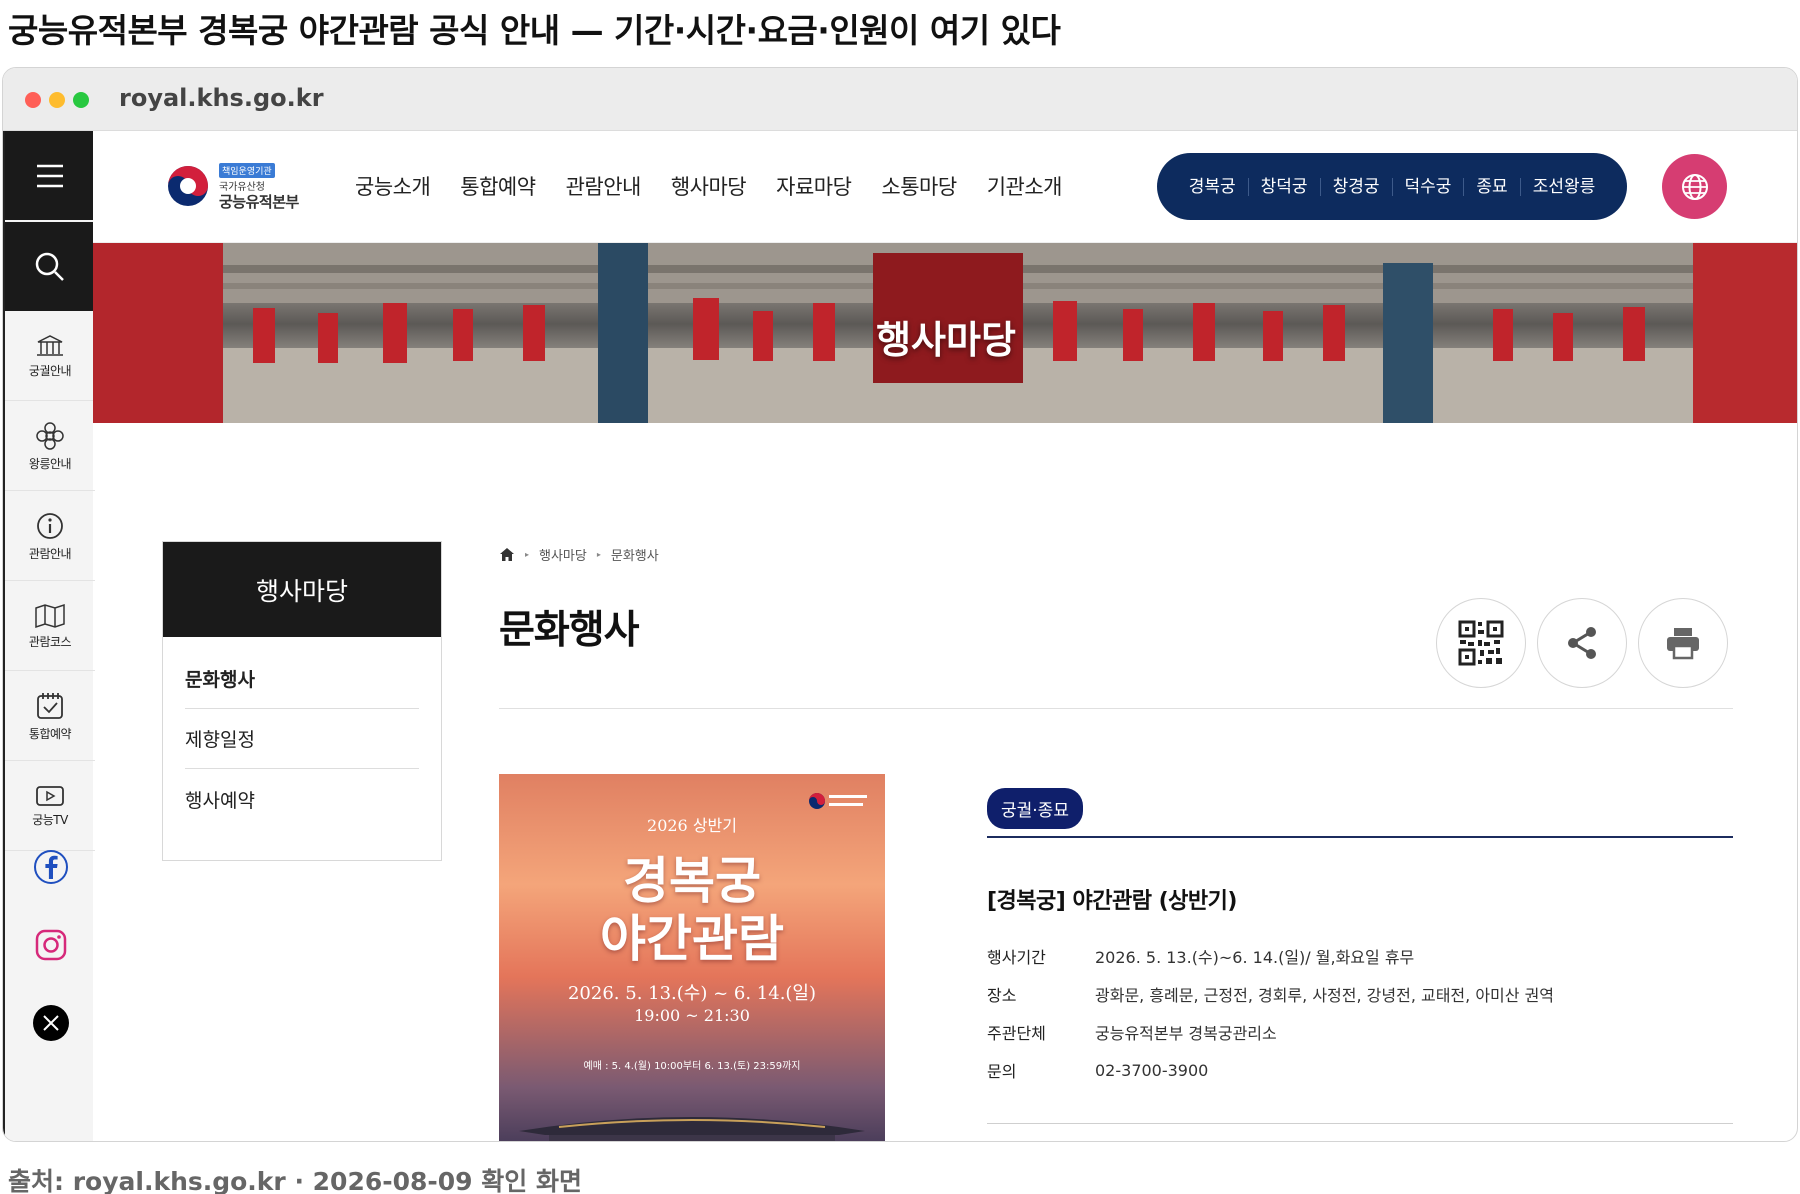  I want to click on logo-title: 궁능유적본부, so click(259, 202).